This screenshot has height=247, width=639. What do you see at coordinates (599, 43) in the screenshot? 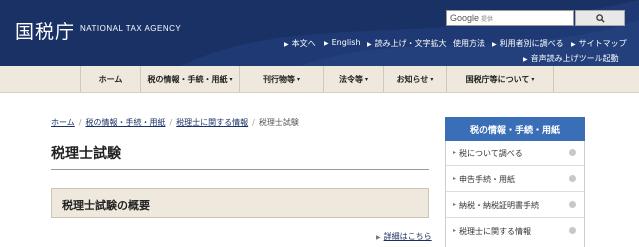
I see `util-link-sitemap: ▶ サイトマップ` at bounding box center [599, 43].